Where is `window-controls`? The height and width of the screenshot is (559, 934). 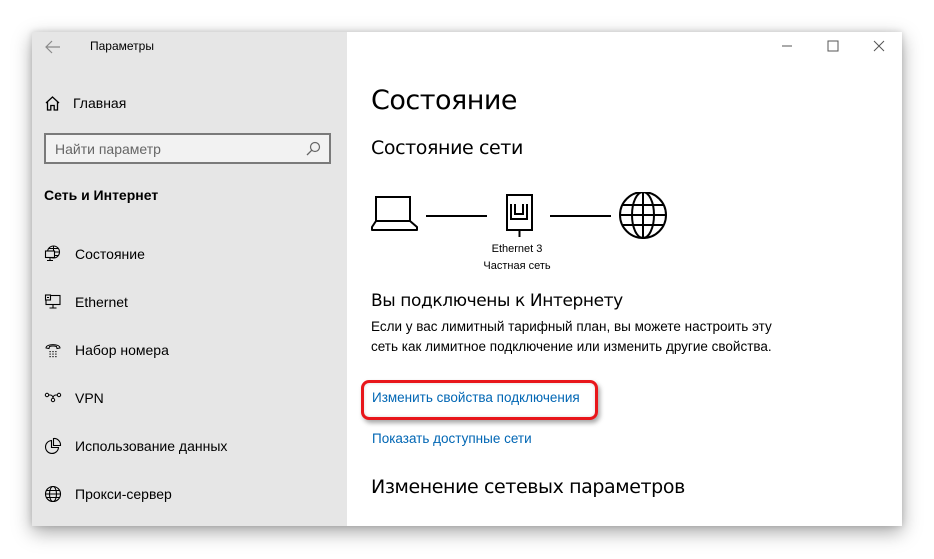 window-controls is located at coordinates (833, 46).